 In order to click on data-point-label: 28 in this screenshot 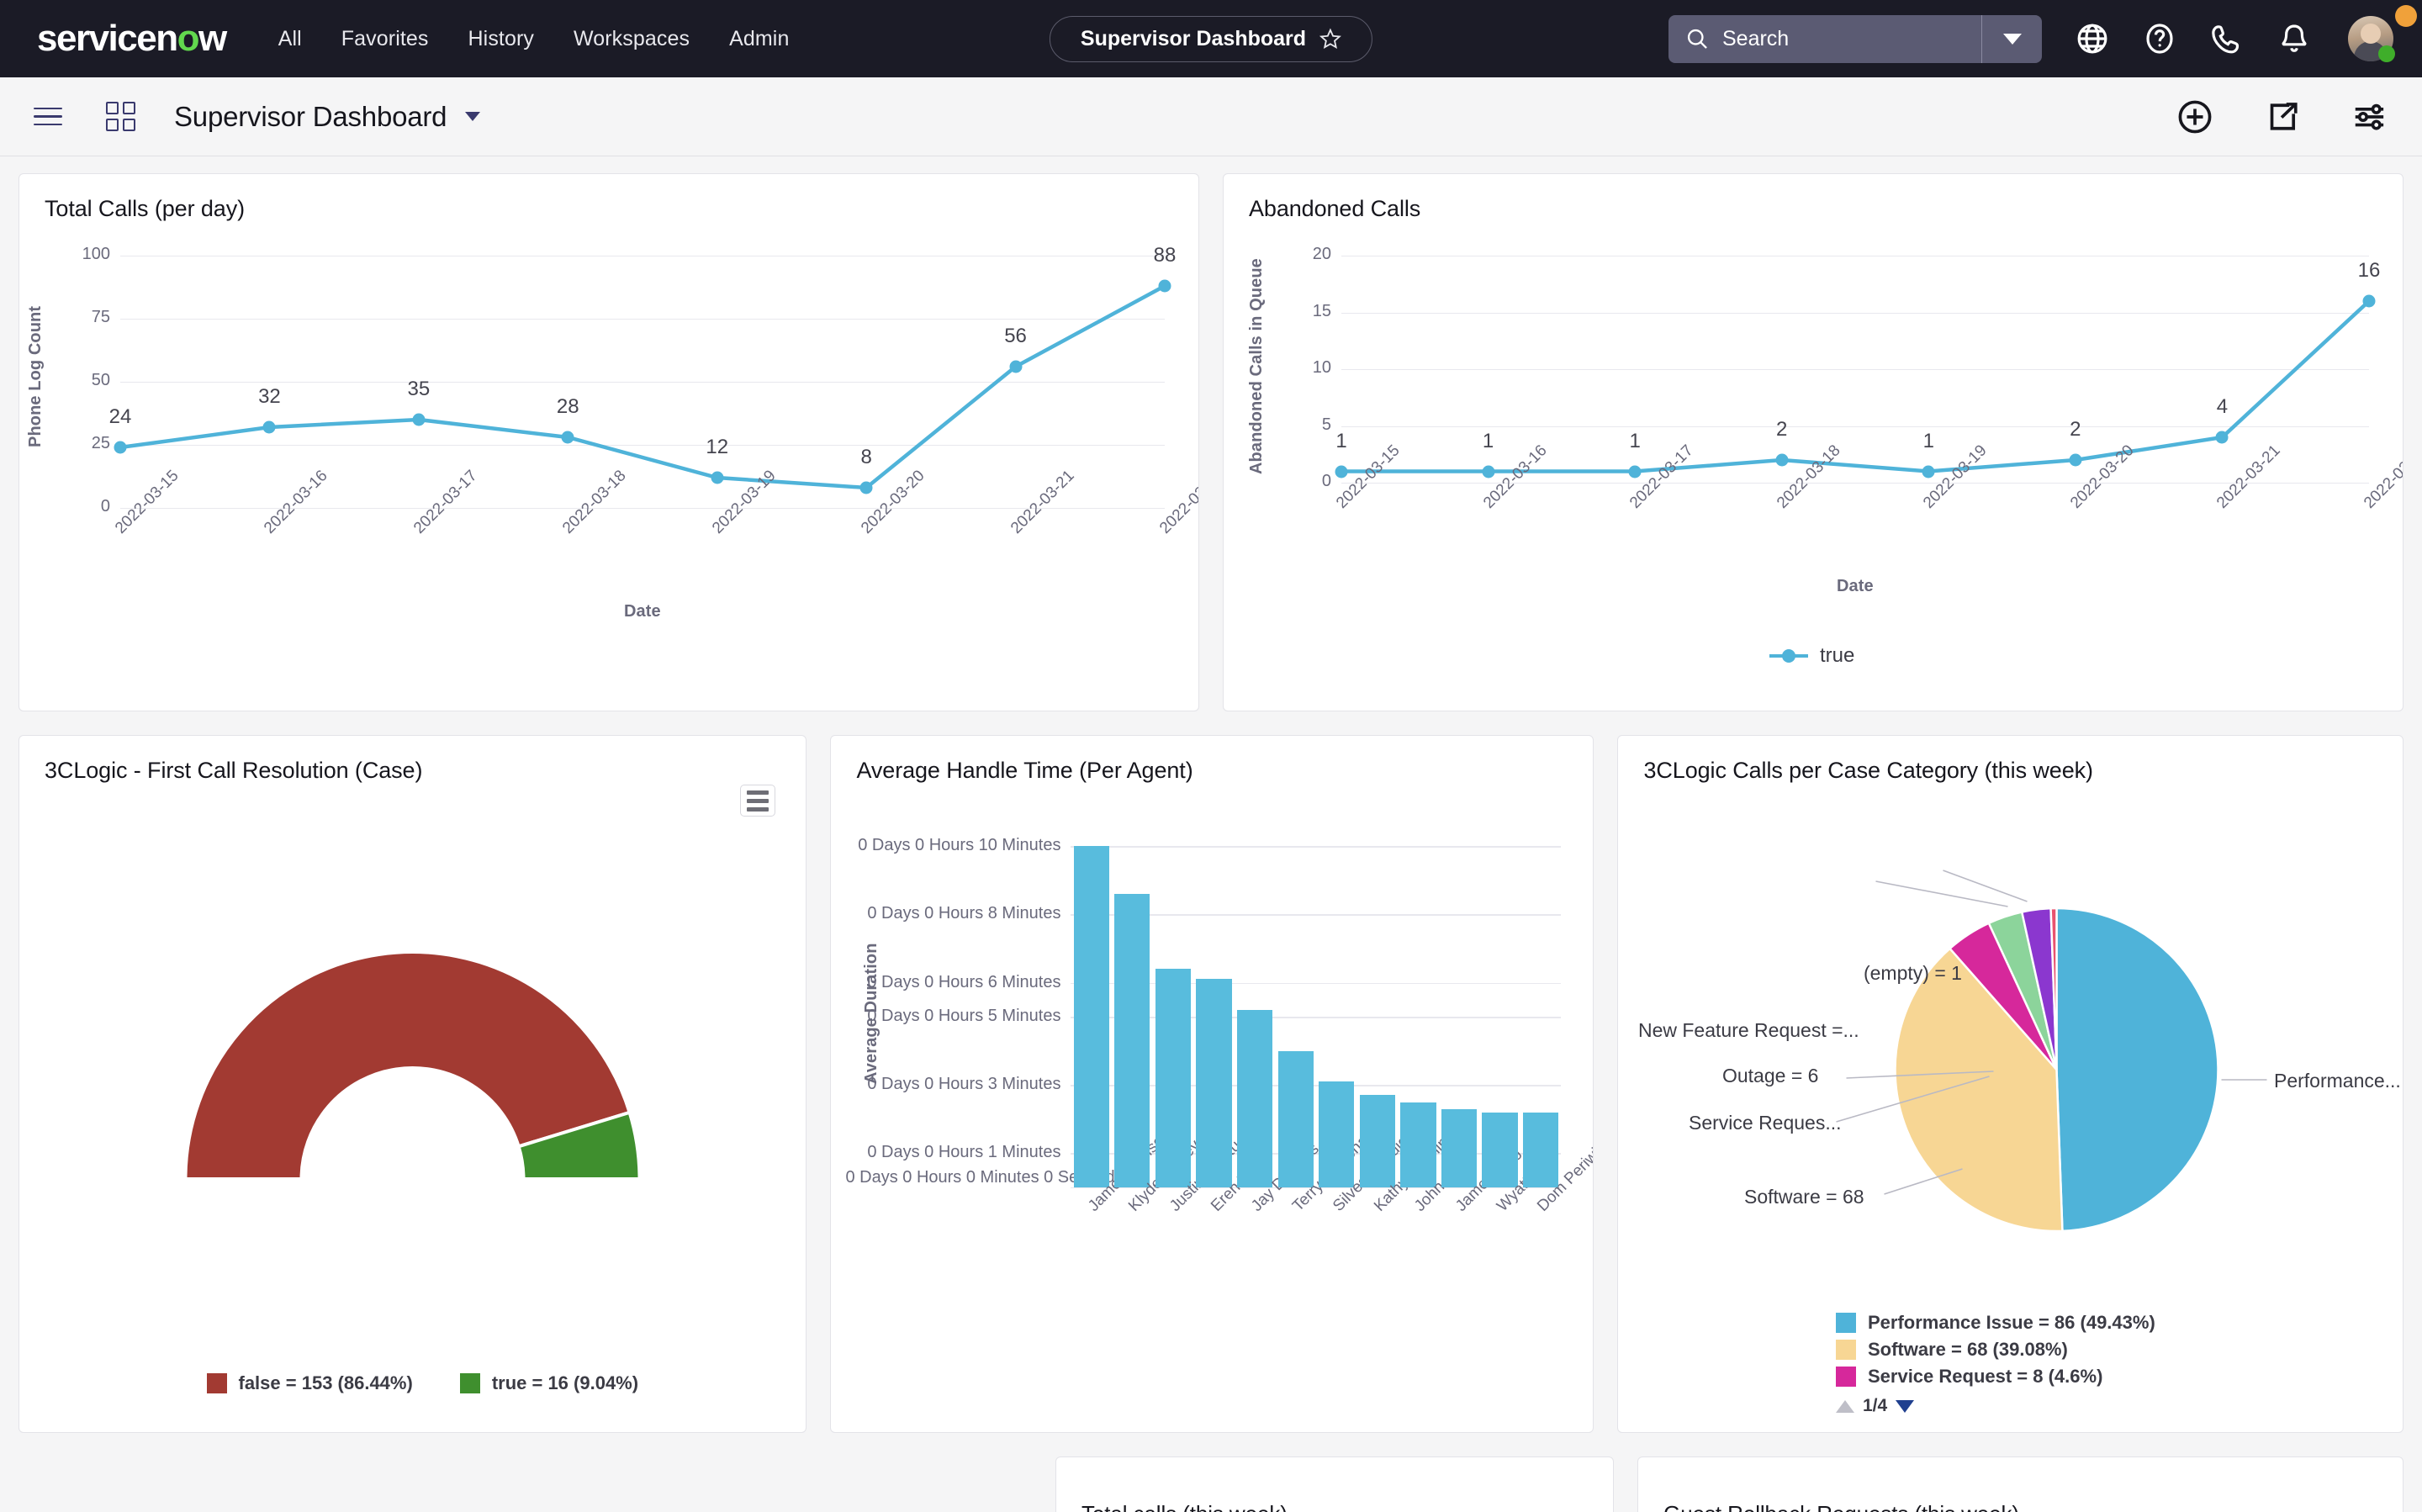, I will do `click(567, 406)`.